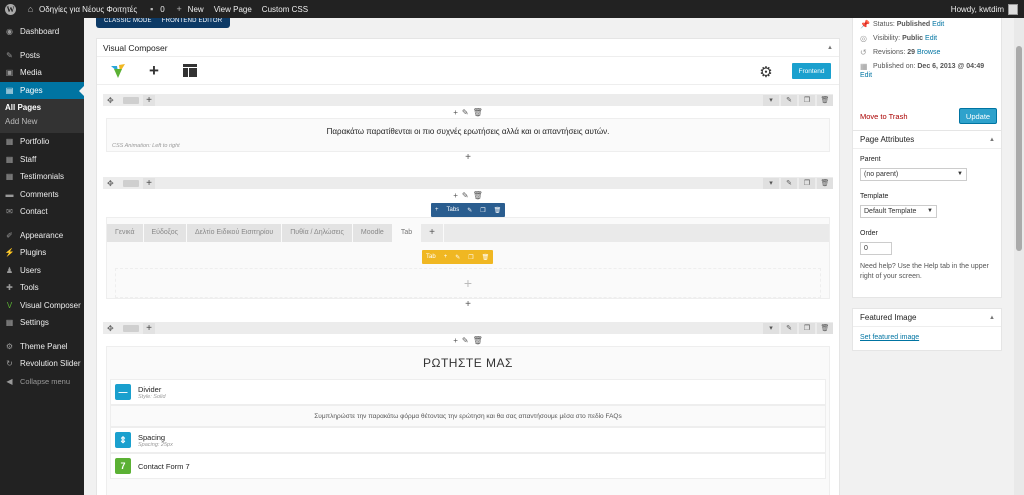 This screenshot has height=495, width=1024. What do you see at coordinates (125, 233) in the screenshot?
I see `tab-general: Γενικά` at bounding box center [125, 233].